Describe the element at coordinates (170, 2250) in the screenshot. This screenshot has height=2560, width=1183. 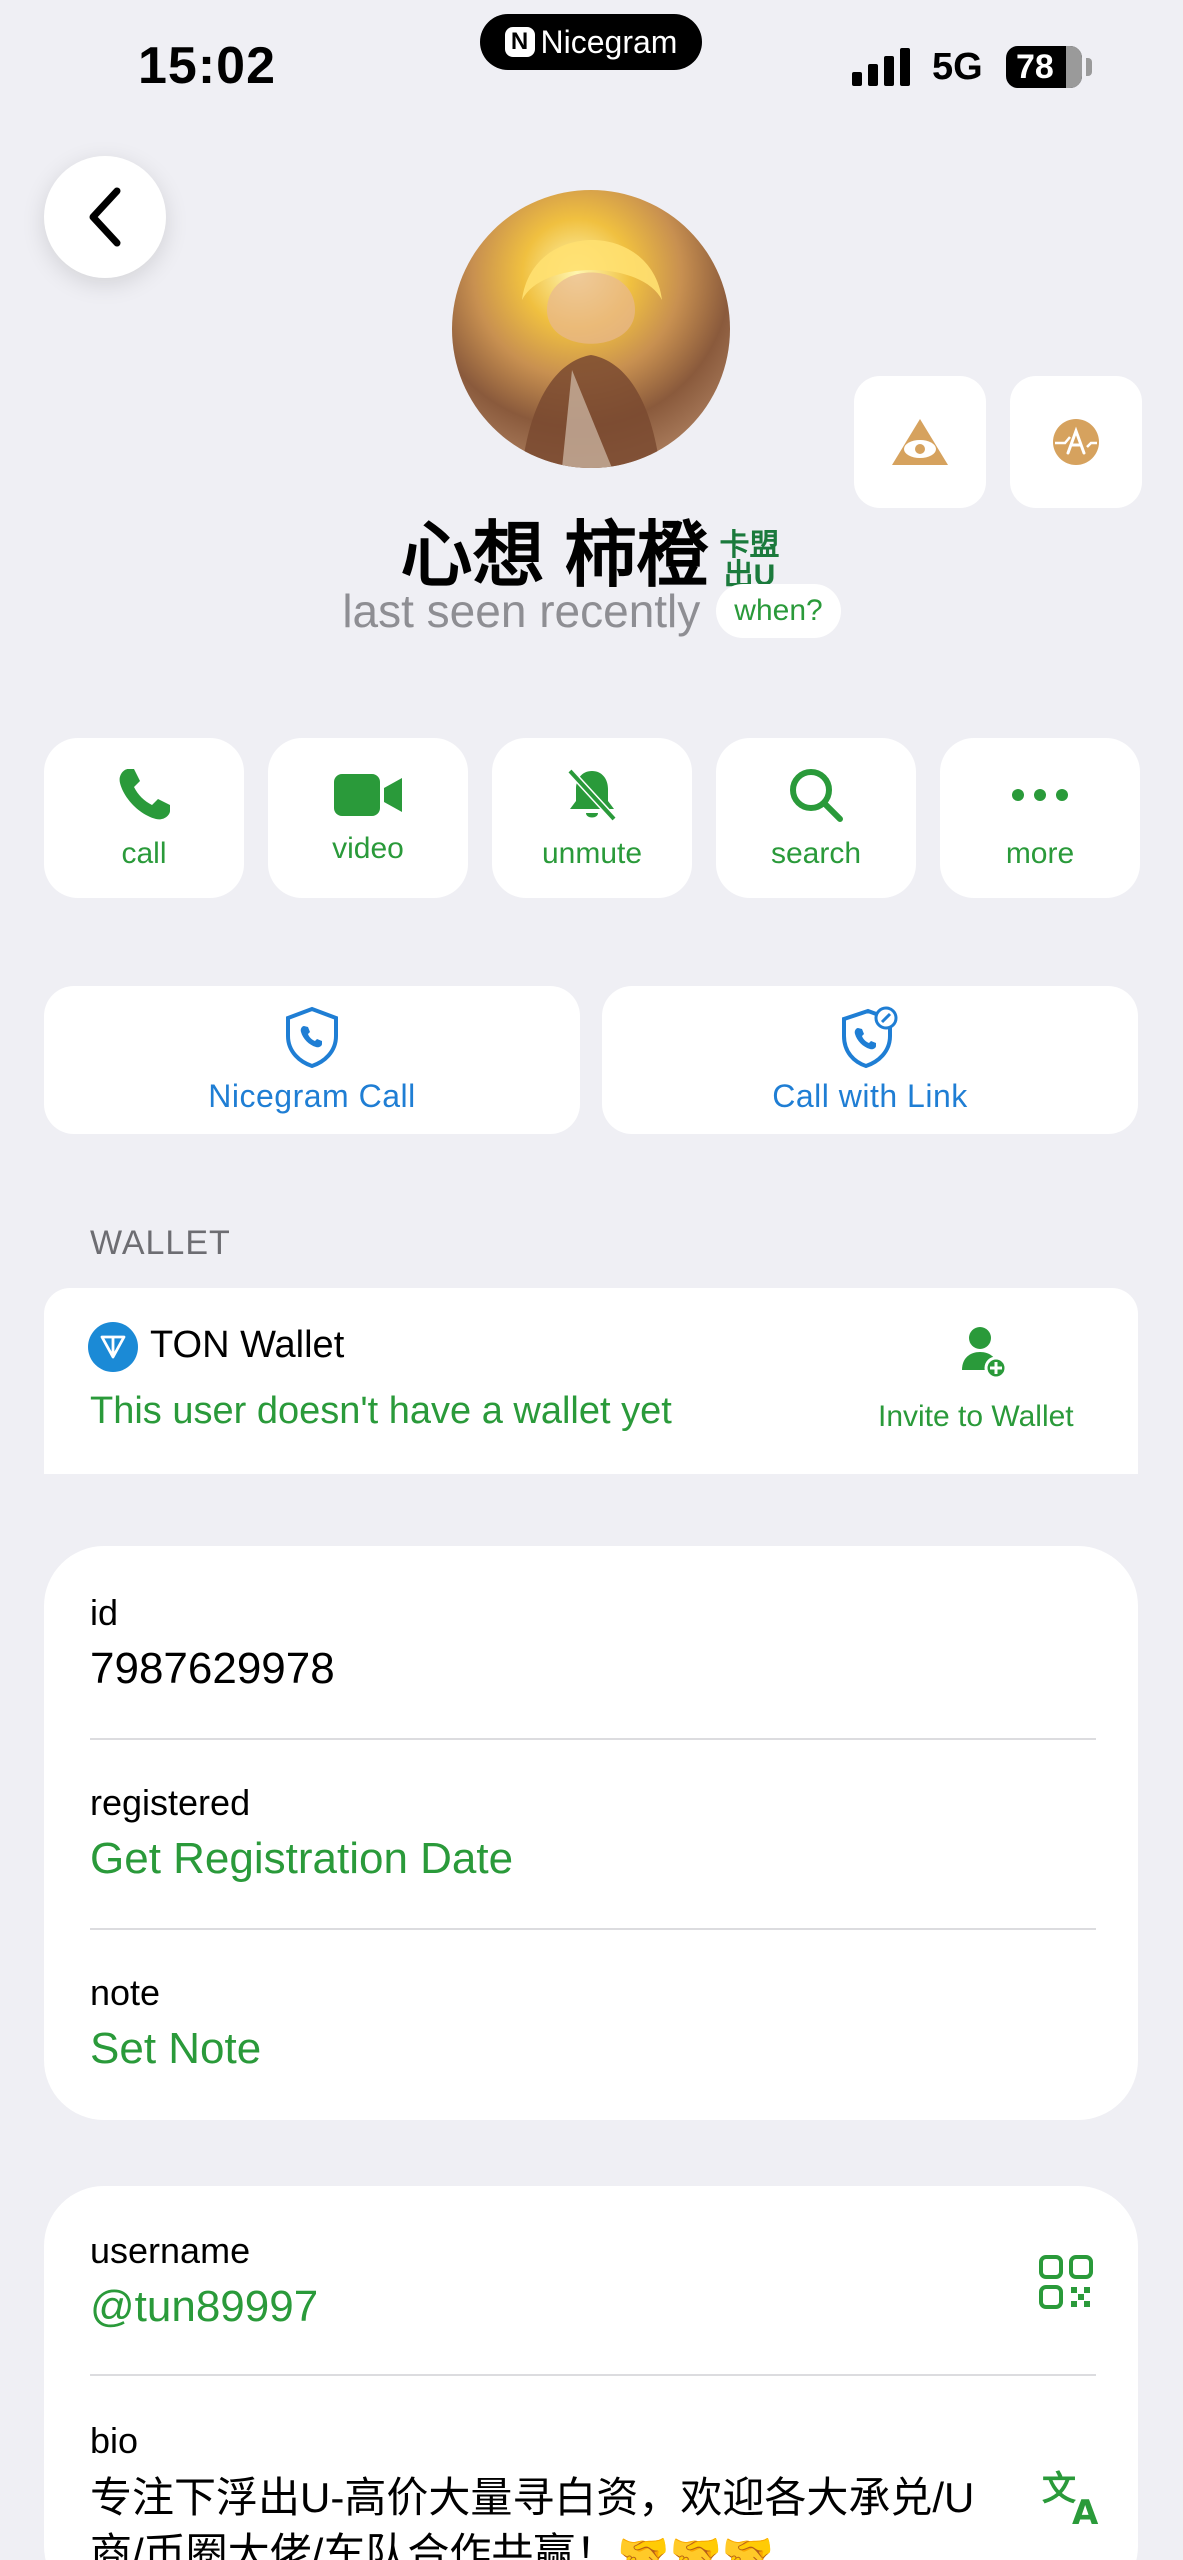
I see `username-label: username` at that location.